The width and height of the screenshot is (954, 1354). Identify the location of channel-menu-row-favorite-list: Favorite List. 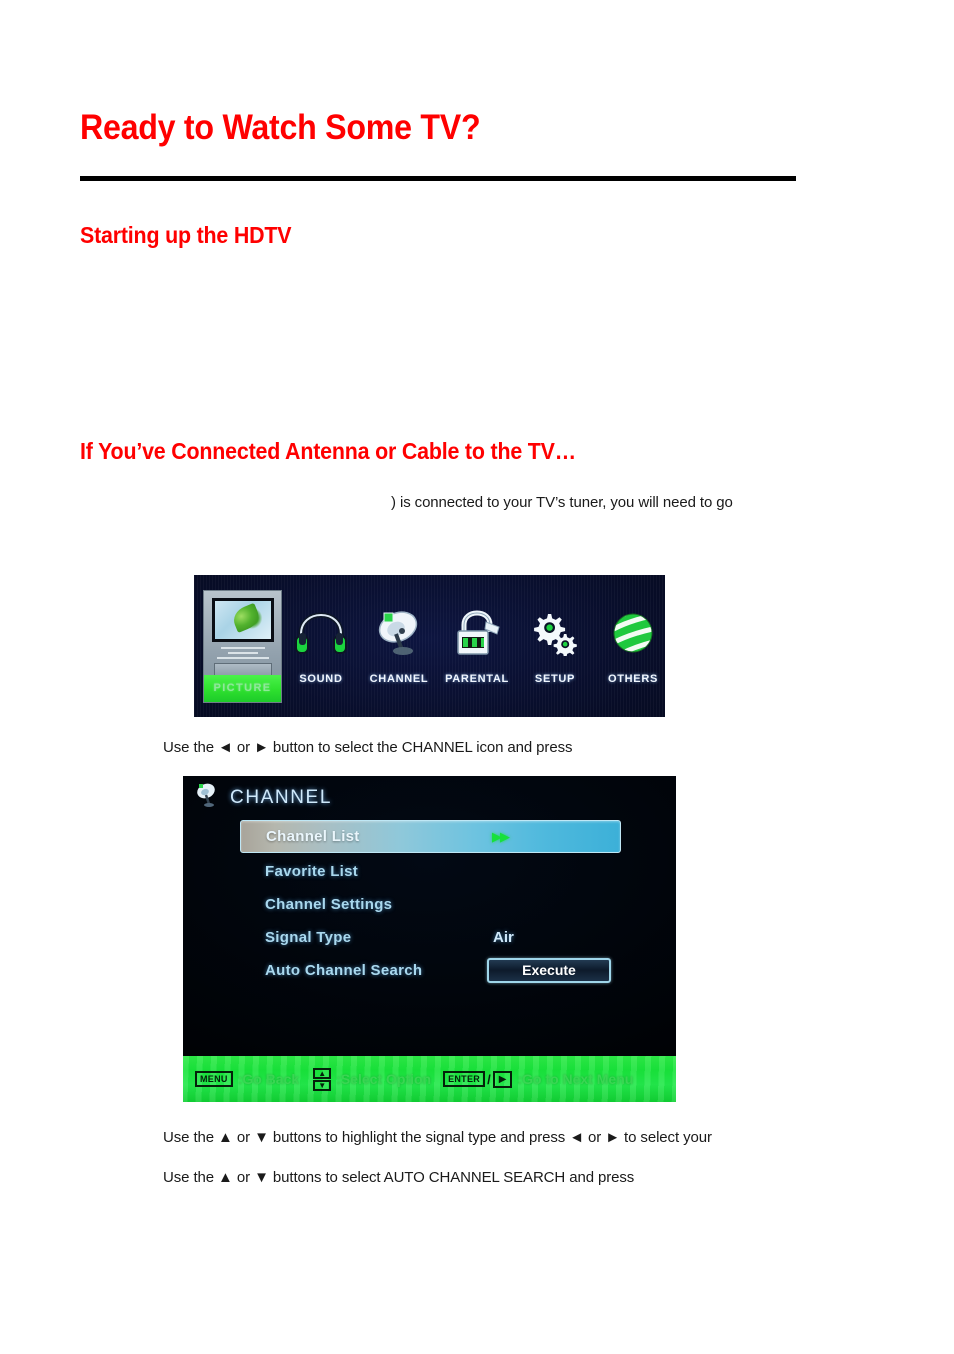
(429, 871).